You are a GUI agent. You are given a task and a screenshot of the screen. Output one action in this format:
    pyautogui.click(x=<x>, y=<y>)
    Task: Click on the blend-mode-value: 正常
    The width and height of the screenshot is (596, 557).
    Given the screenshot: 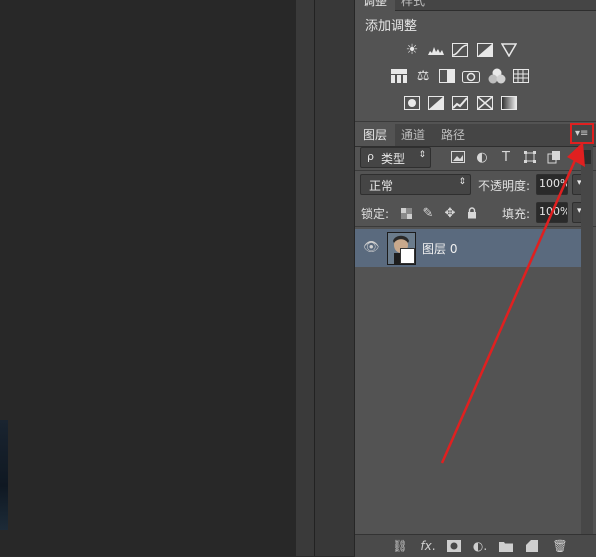 What is the action you would take?
    pyautogui.click(x=381, y=186)
    